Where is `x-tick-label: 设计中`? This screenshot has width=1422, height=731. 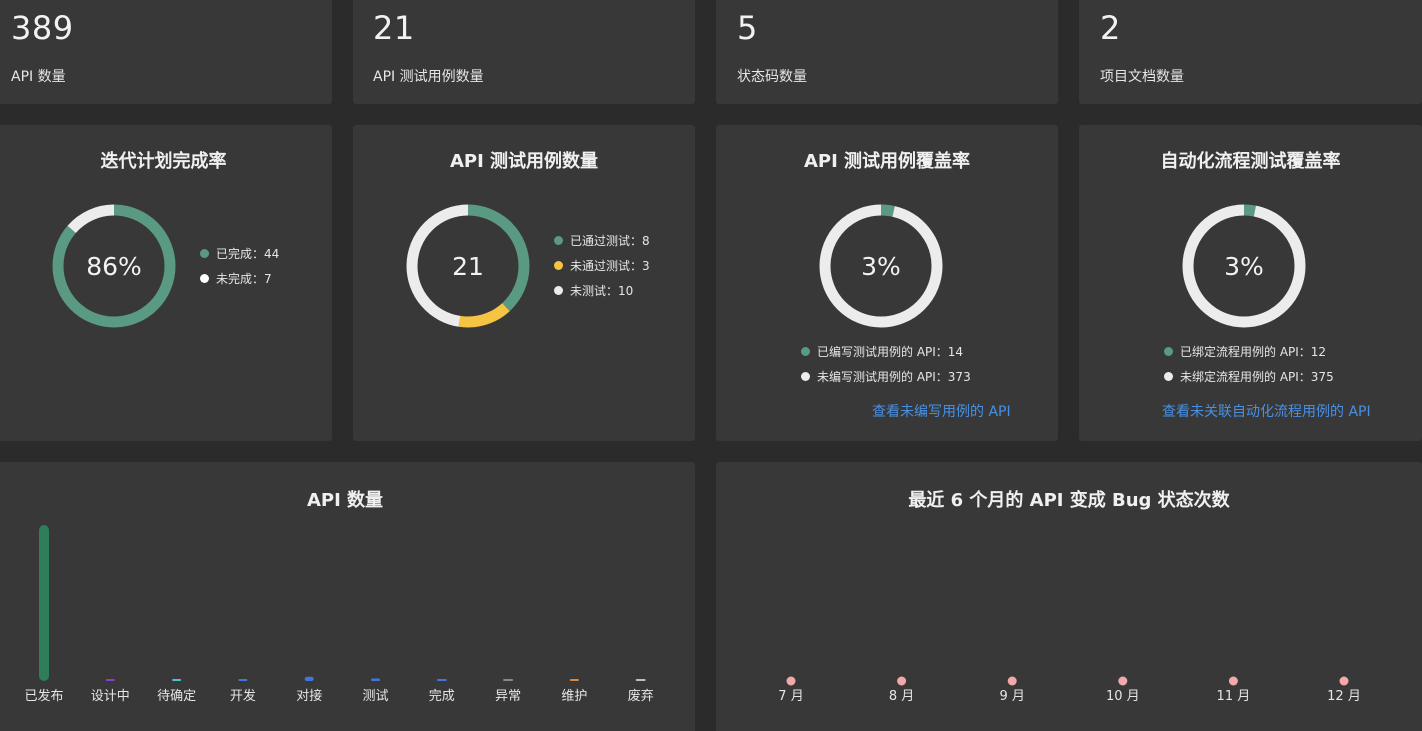
x-tick-label: 设计中 is located at coordinates (110, 696).